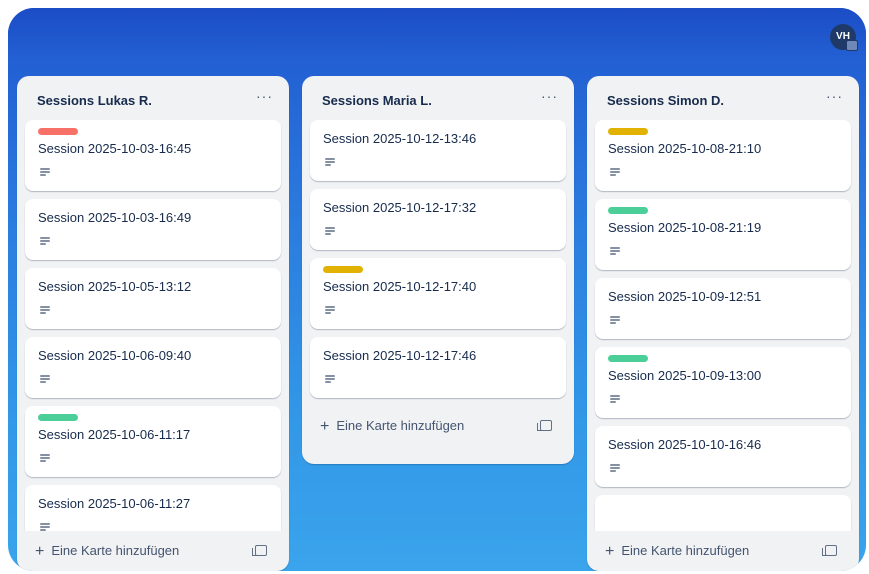  What do you see at coordinates (665, 100) in the screenshot?
I see `list-title: Sessions Simon D.` at bounding box center [665, 100].